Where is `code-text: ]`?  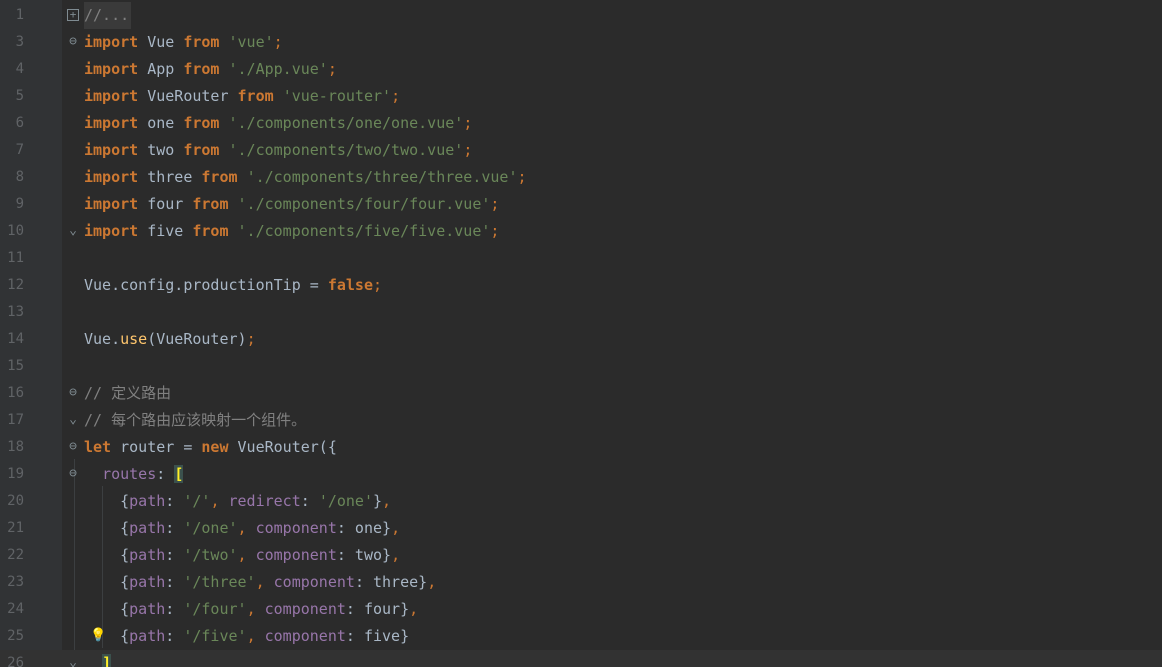 code-text: ] is located at coordinates (98, 658).